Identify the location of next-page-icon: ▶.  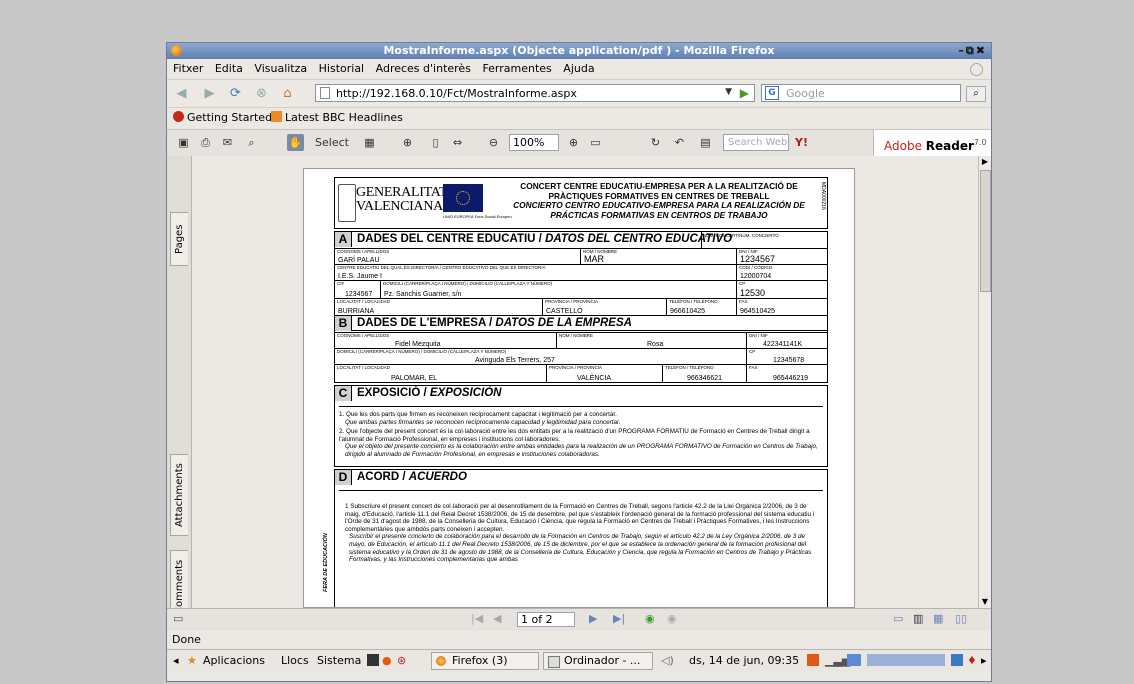
(593, 618).